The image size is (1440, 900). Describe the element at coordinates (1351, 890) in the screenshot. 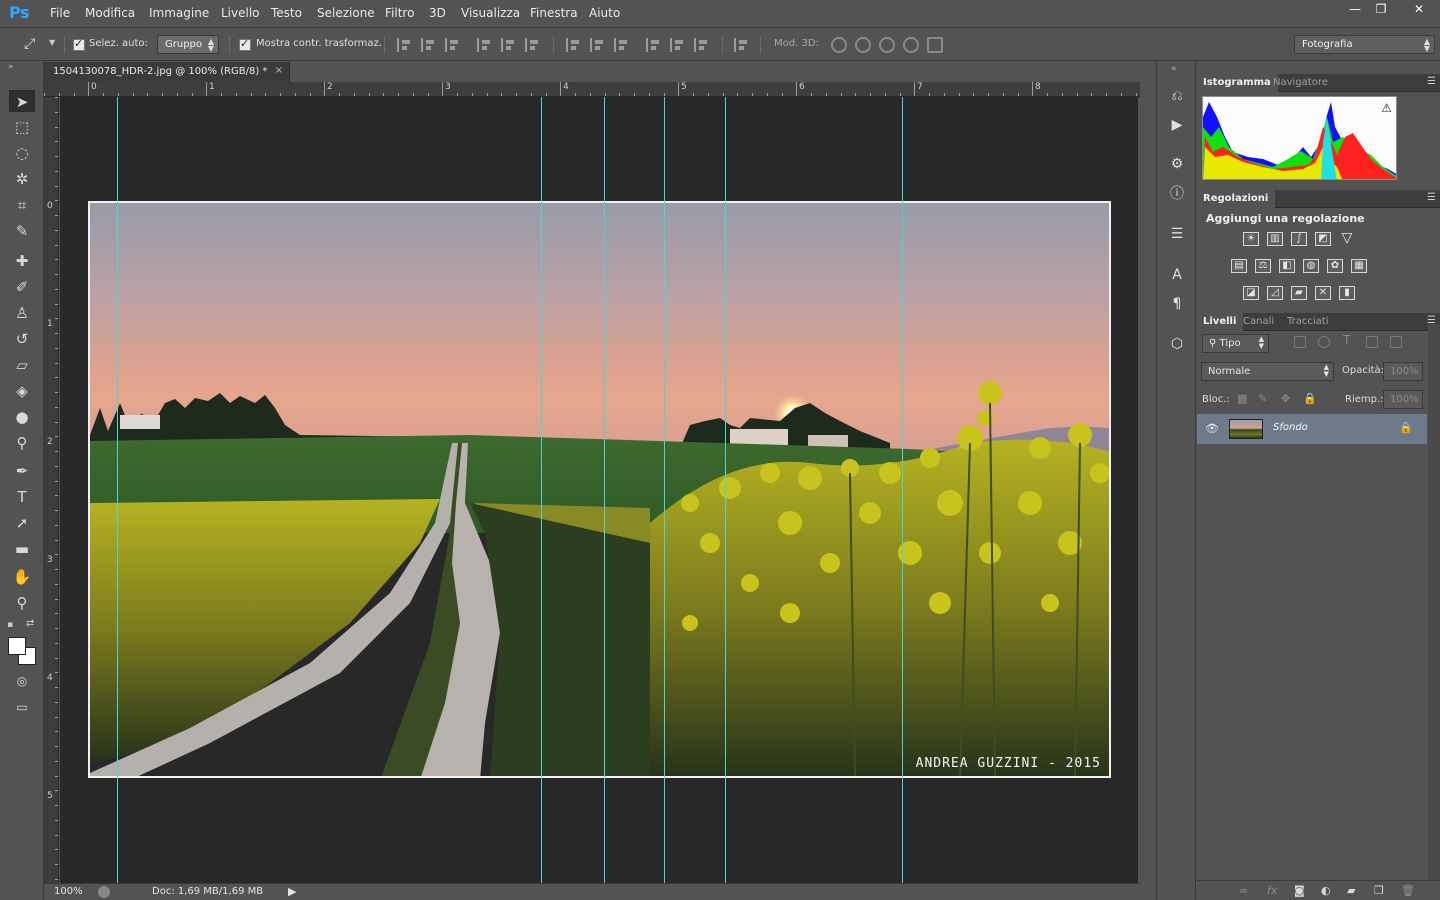

I see `new-group-icon: ▰` at that location.